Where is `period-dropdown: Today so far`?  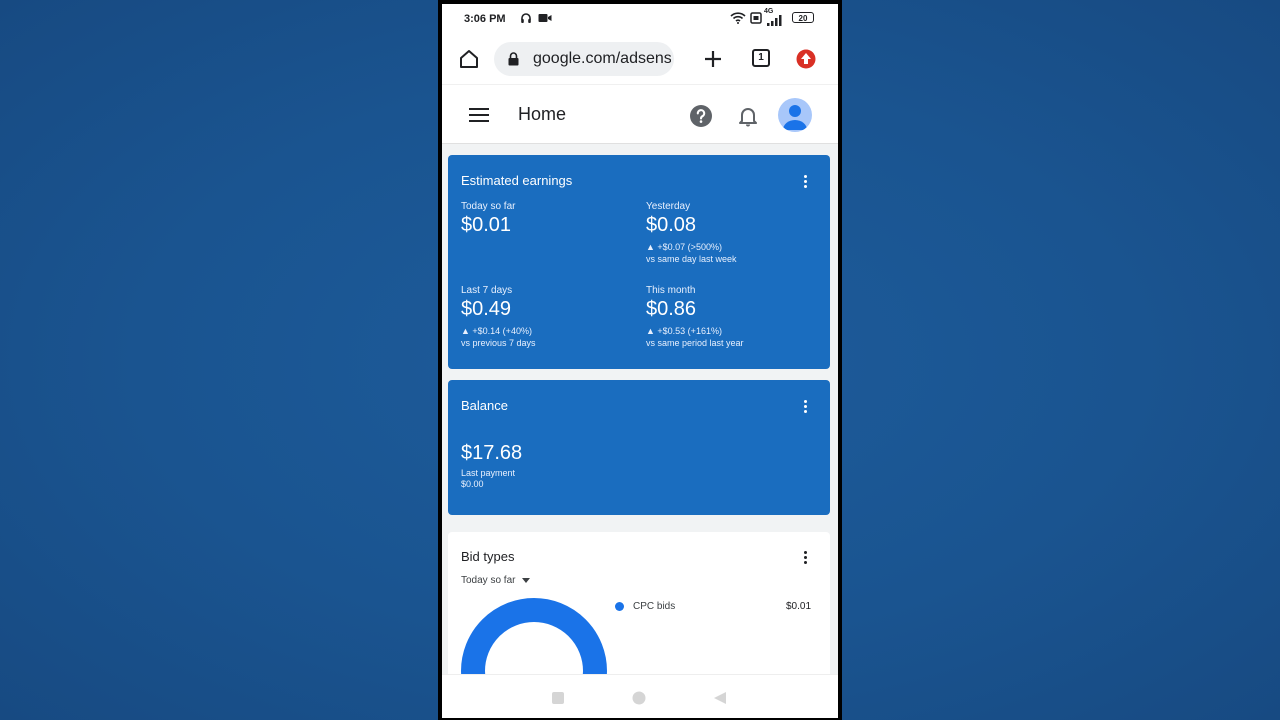 period-dropdown: Today so far is located at coordinates (496, 580).